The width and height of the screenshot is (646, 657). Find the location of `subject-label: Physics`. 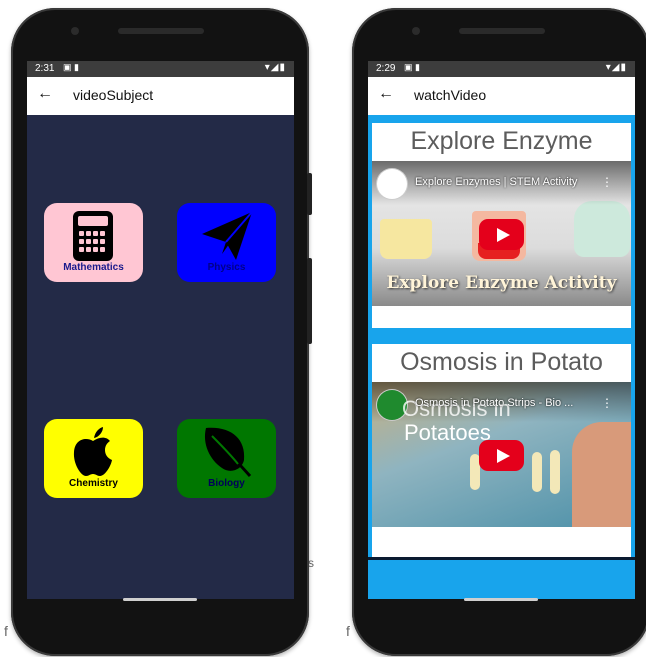

subject-label: Physics is located at coordinates (226, 267).